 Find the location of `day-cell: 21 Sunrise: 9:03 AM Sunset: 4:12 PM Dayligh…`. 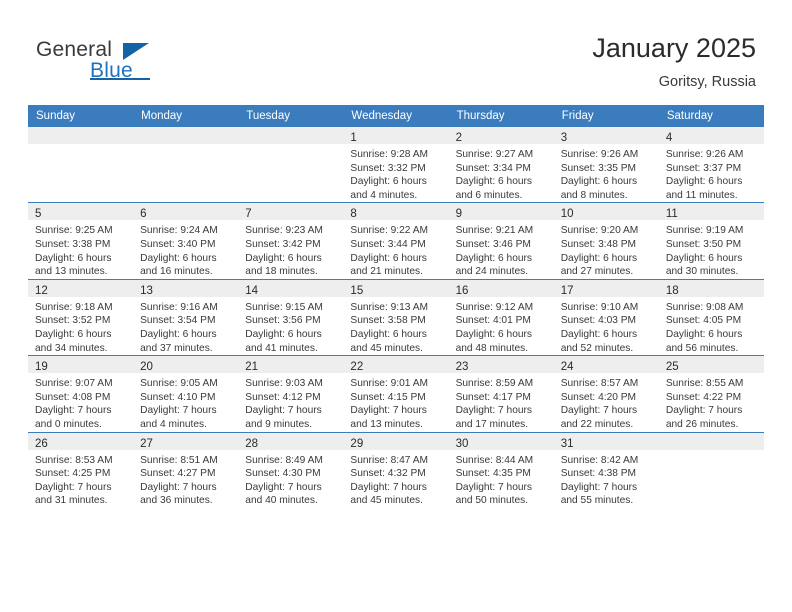

day-cell: 21 Sunrise: 9:03 AM Sunset: 4:12 PM Dayligh… is located at coordinates (291, 393).